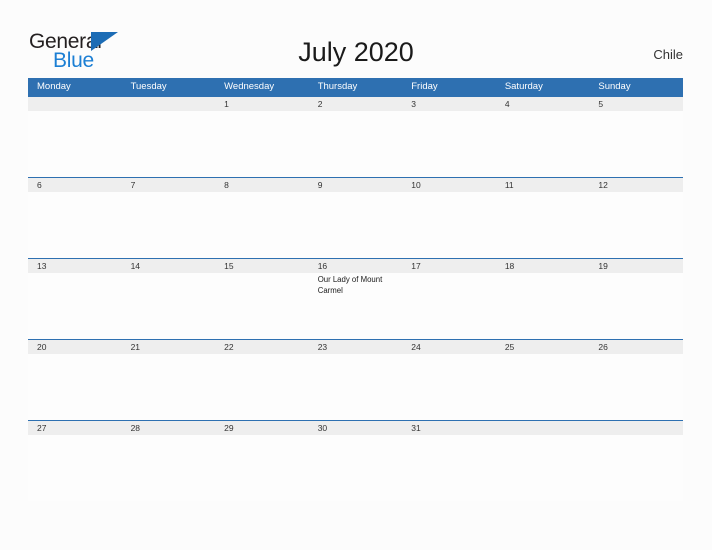  Describe the element at coordinates (449, 266) in the screenshot. I see `day-number: 17` at that location.